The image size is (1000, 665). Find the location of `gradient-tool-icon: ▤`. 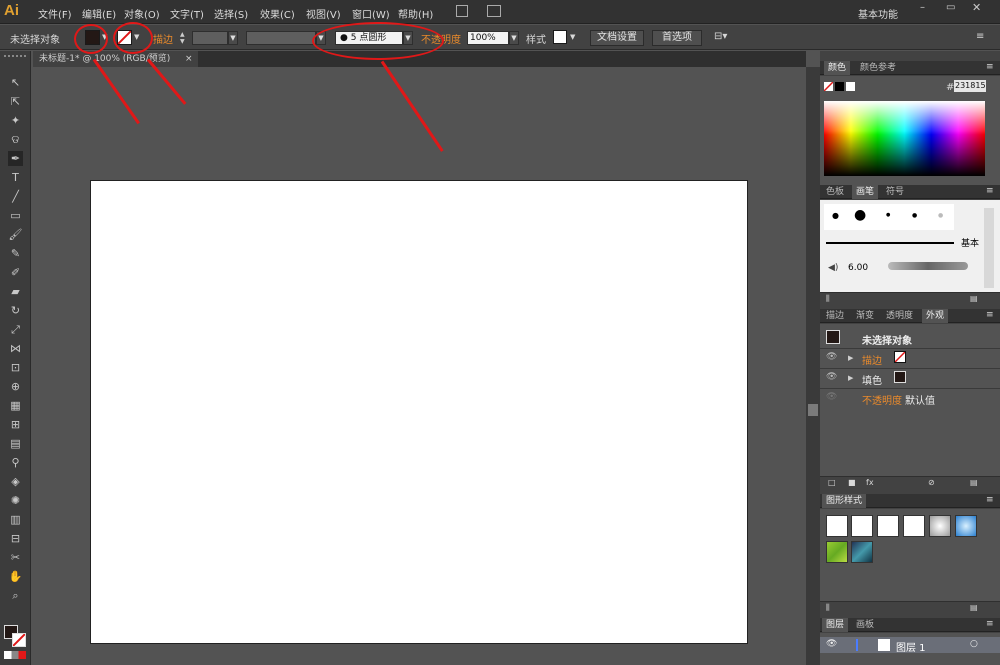

gradient-tool-icon: ▤ is located at coordinates (15, 443).